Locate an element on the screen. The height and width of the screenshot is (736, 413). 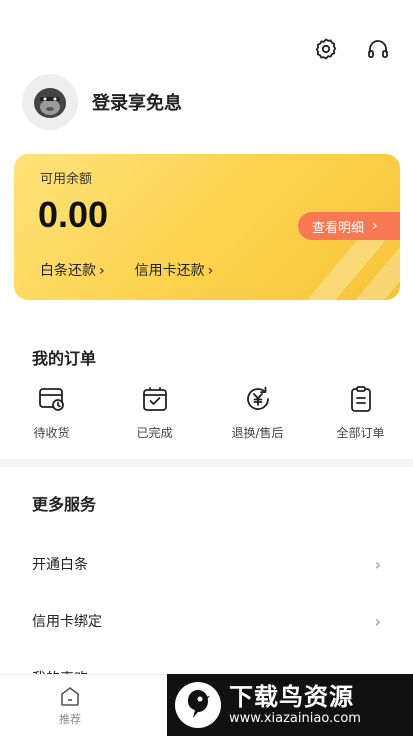
order-completed: 已完成 is located at coordinates (154, 412).